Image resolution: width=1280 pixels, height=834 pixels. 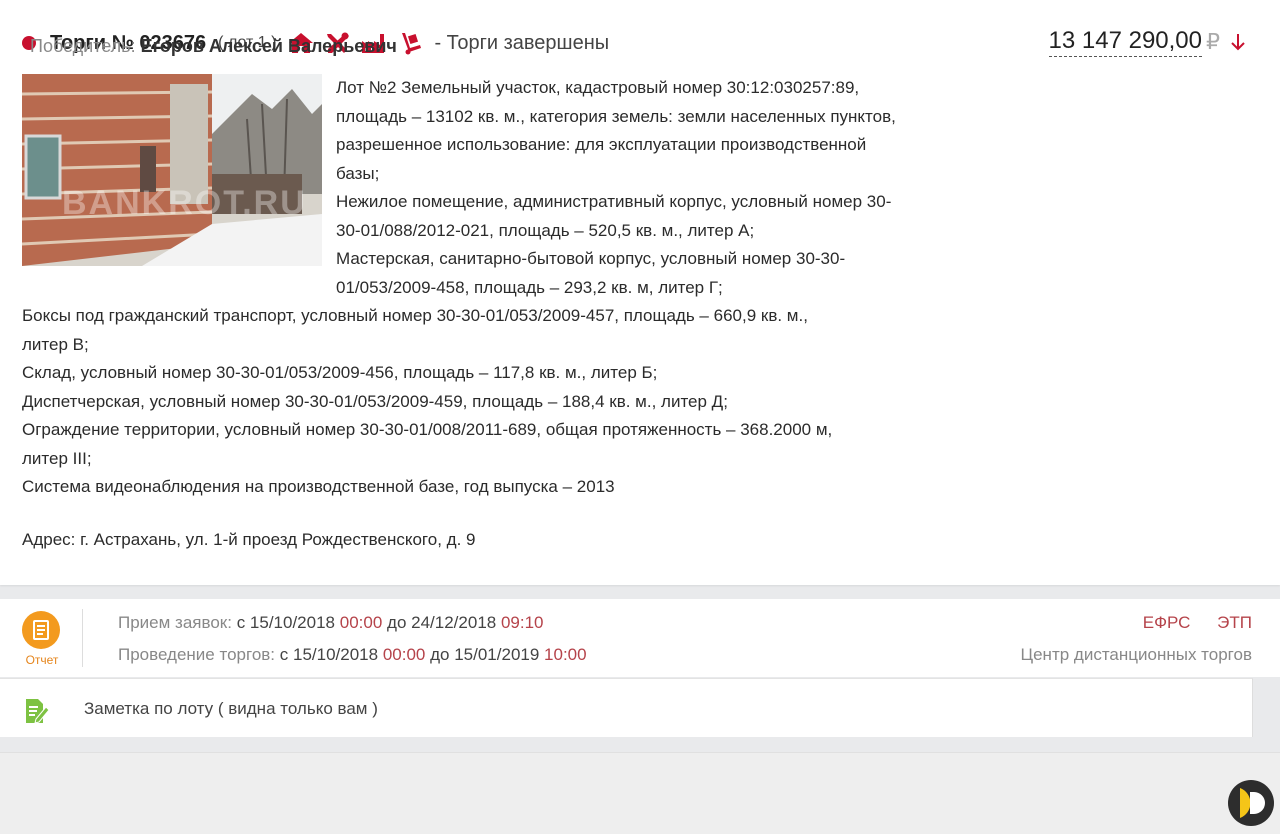 I want to click on note-text: Заметка по лоту ( видна только вам ), so click(x=231, y=709).